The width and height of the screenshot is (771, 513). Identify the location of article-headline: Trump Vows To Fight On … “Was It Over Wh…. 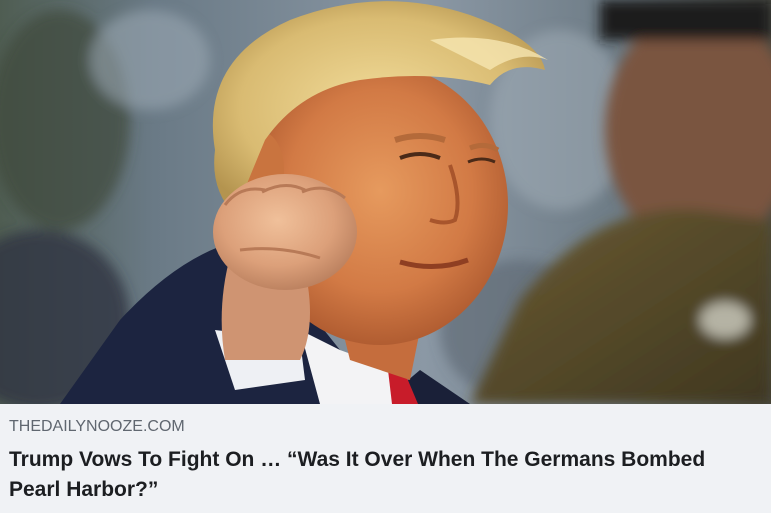
(369, 475).